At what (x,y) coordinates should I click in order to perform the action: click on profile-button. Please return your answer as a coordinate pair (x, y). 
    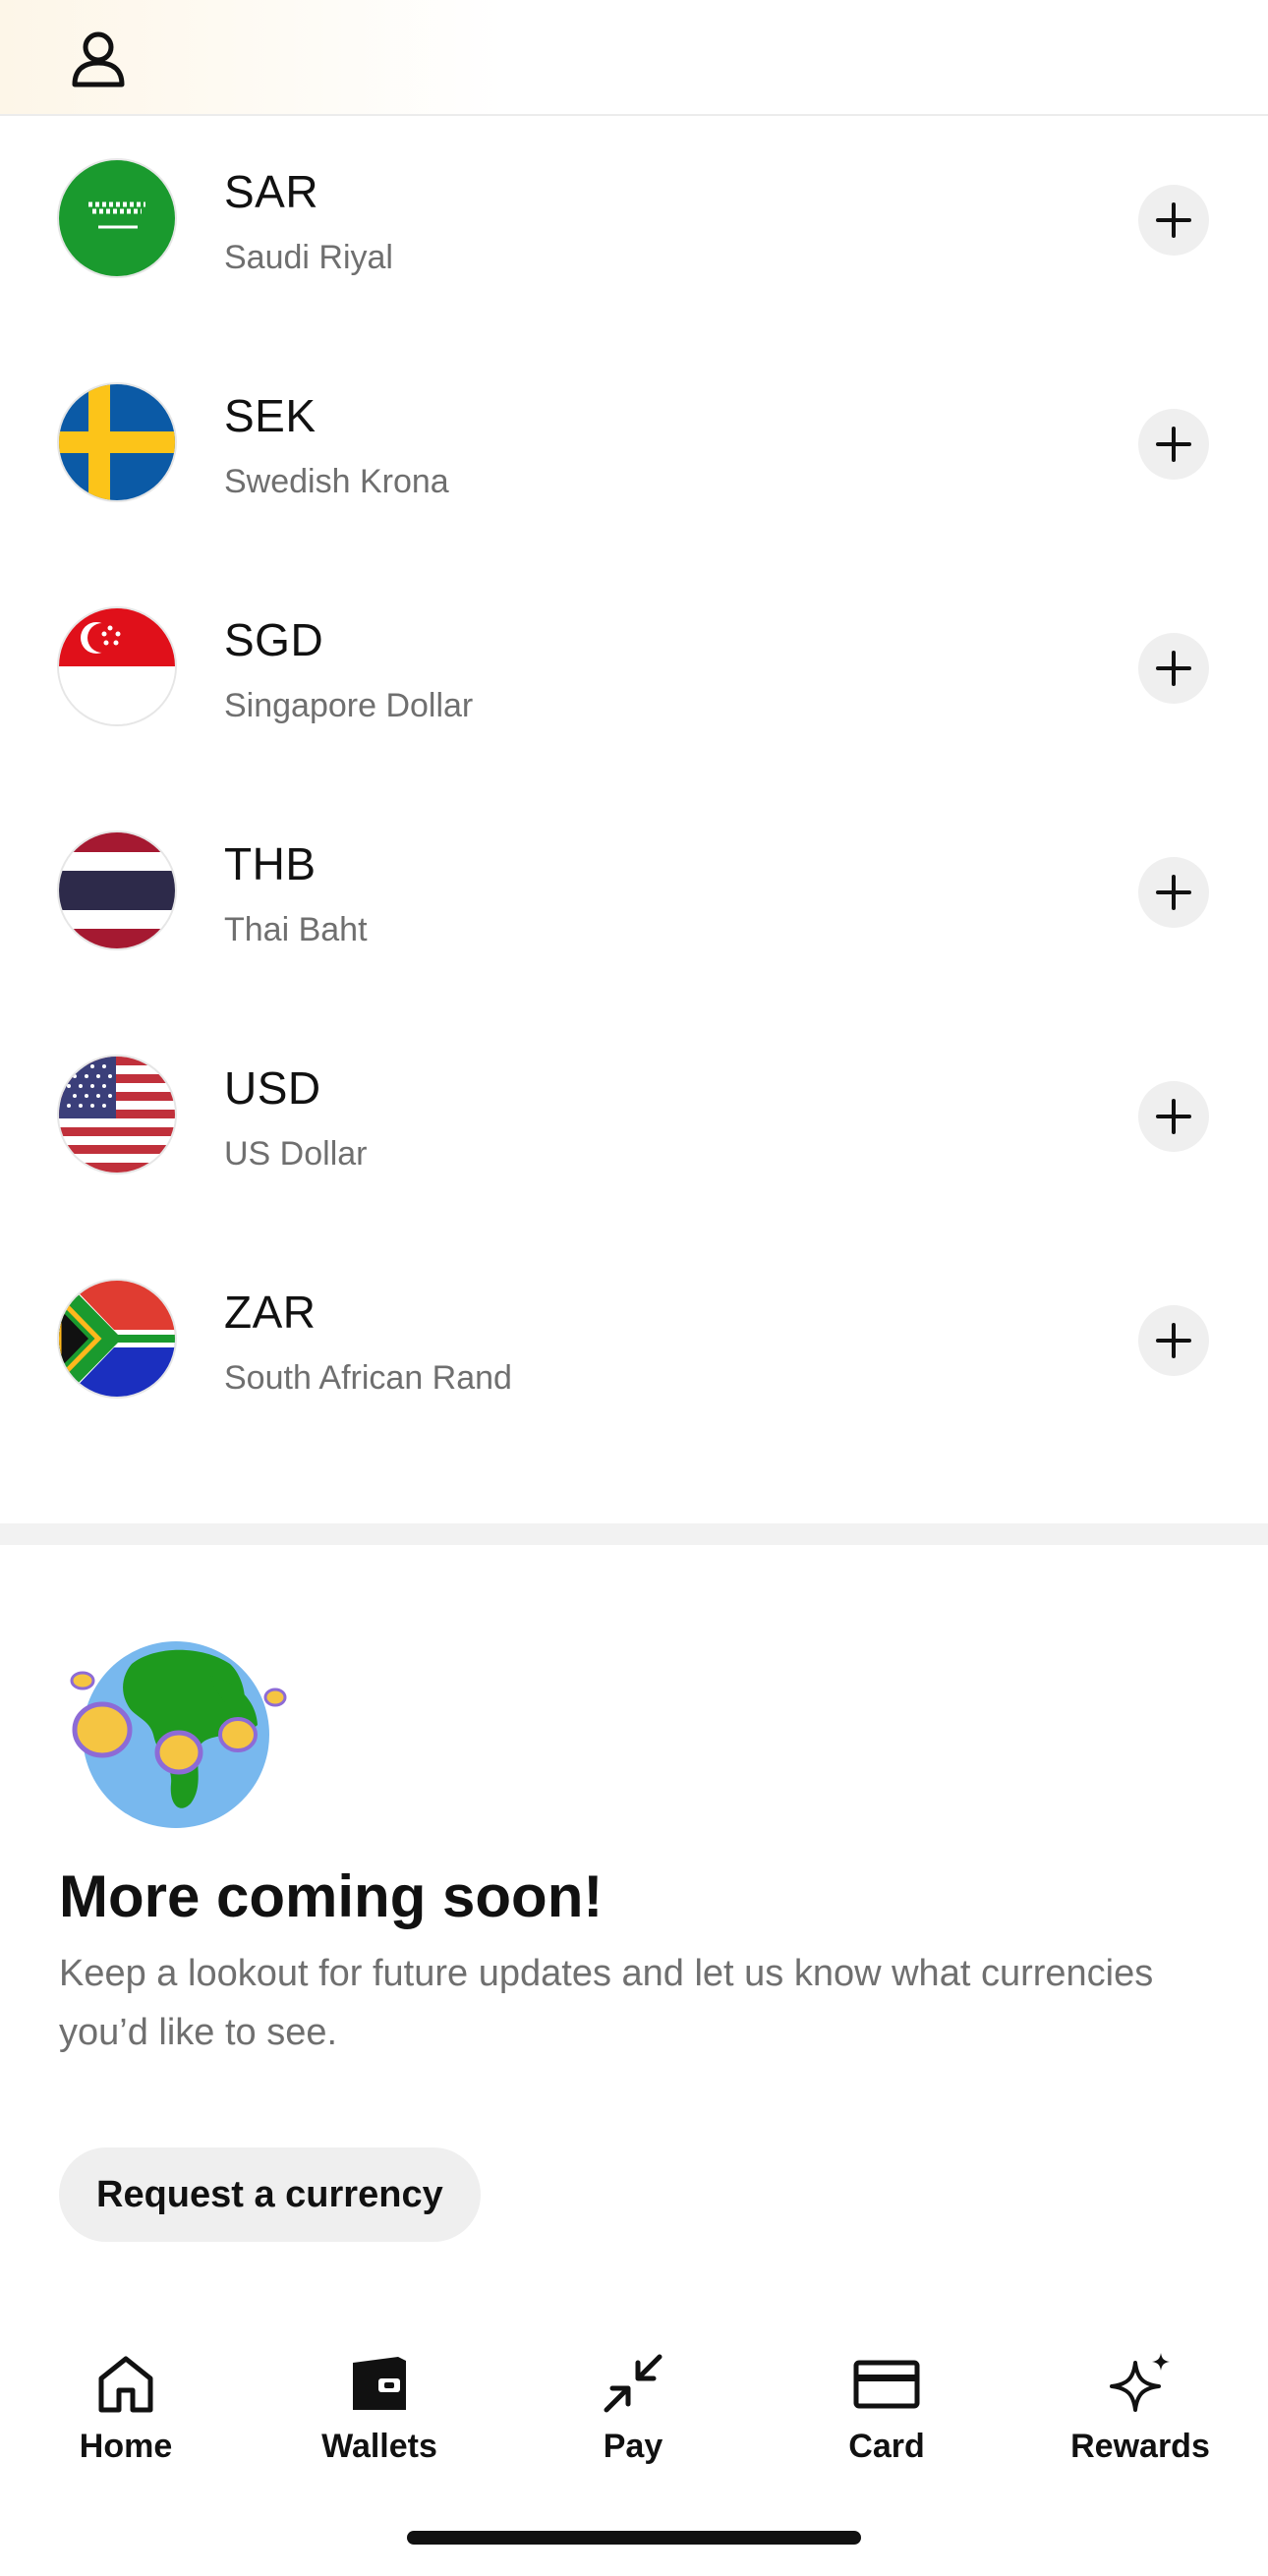
    Looking at the image, I should click on (98, 59).